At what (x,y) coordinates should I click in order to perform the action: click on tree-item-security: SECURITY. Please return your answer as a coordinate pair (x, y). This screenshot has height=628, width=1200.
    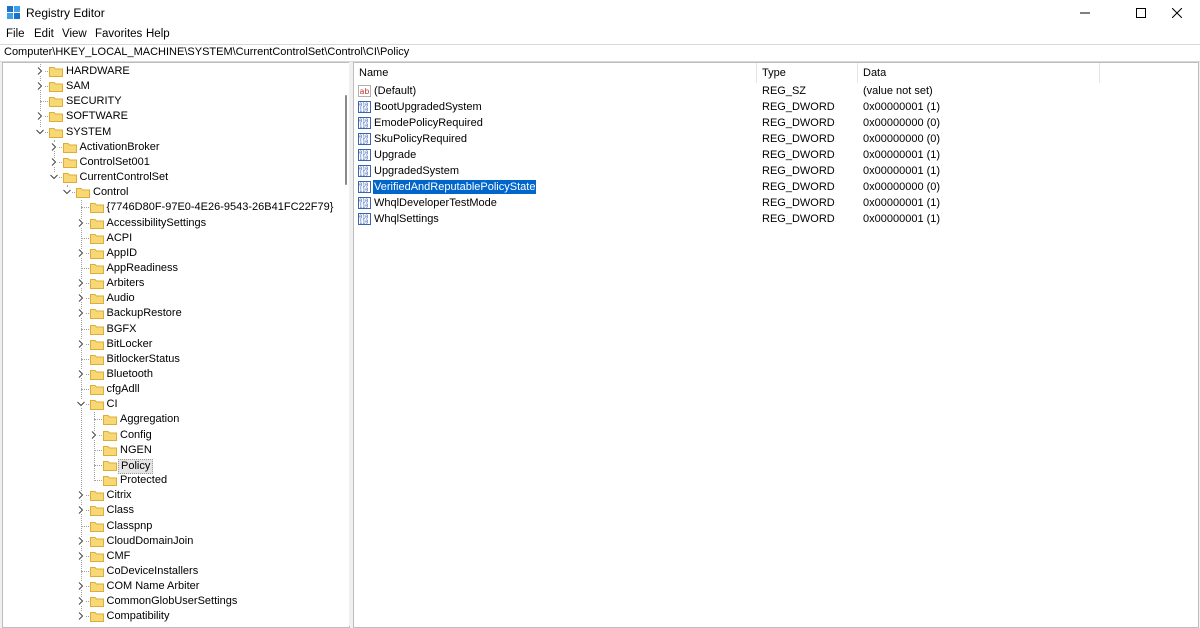
    Looking at the image, I should click on (173, 101).